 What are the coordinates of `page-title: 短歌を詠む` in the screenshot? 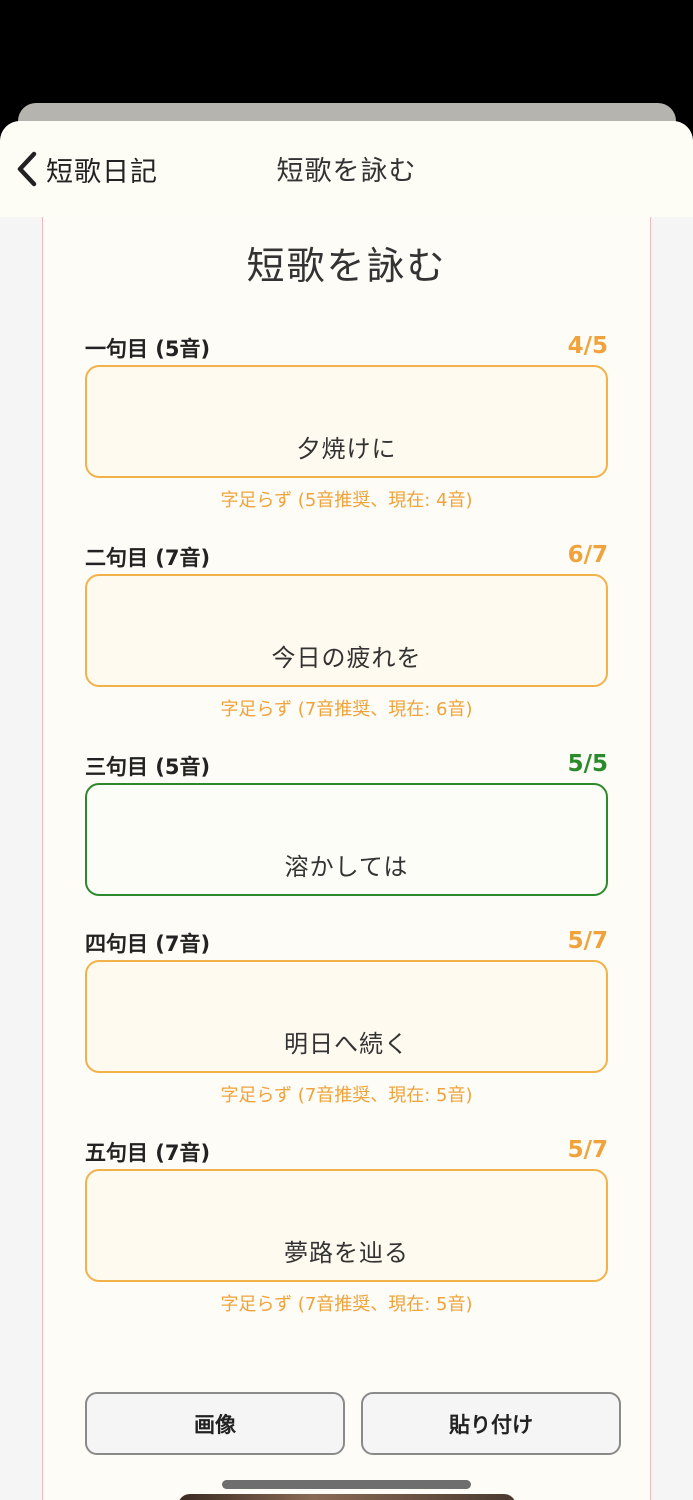 It's located at (346, 266).